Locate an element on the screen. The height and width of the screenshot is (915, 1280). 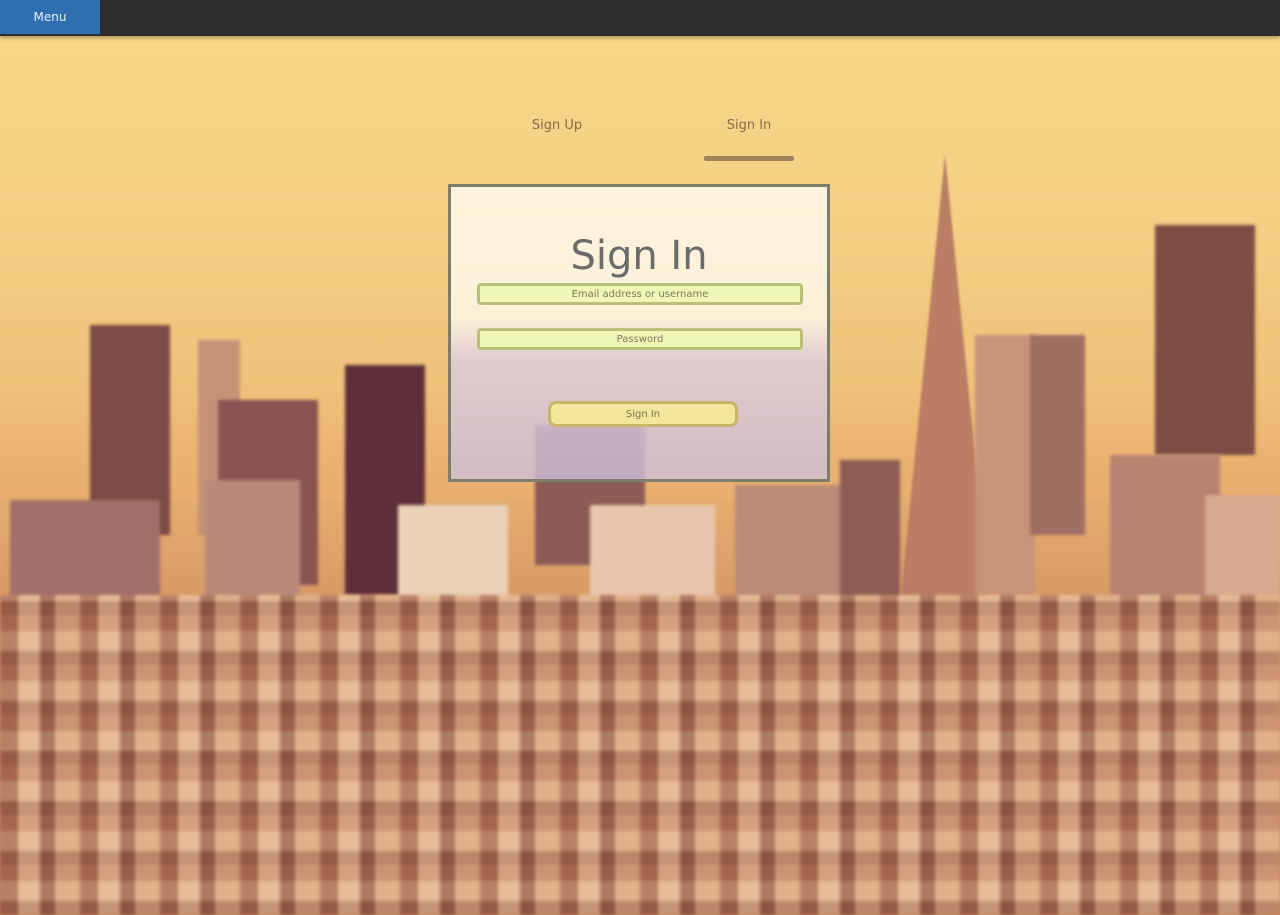
active-tab-indicator is located at coordinates (749, 158).